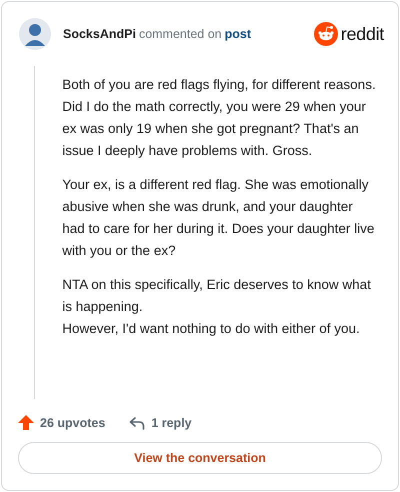 The image size is (400, 492). Describe the element at coordinates (217, 307) in the screenshot. I see `comment-paragraph: NTA on this specifically, Eric deserves to know what is happening. However, I'd want nothing to do with either of you.` at that location.